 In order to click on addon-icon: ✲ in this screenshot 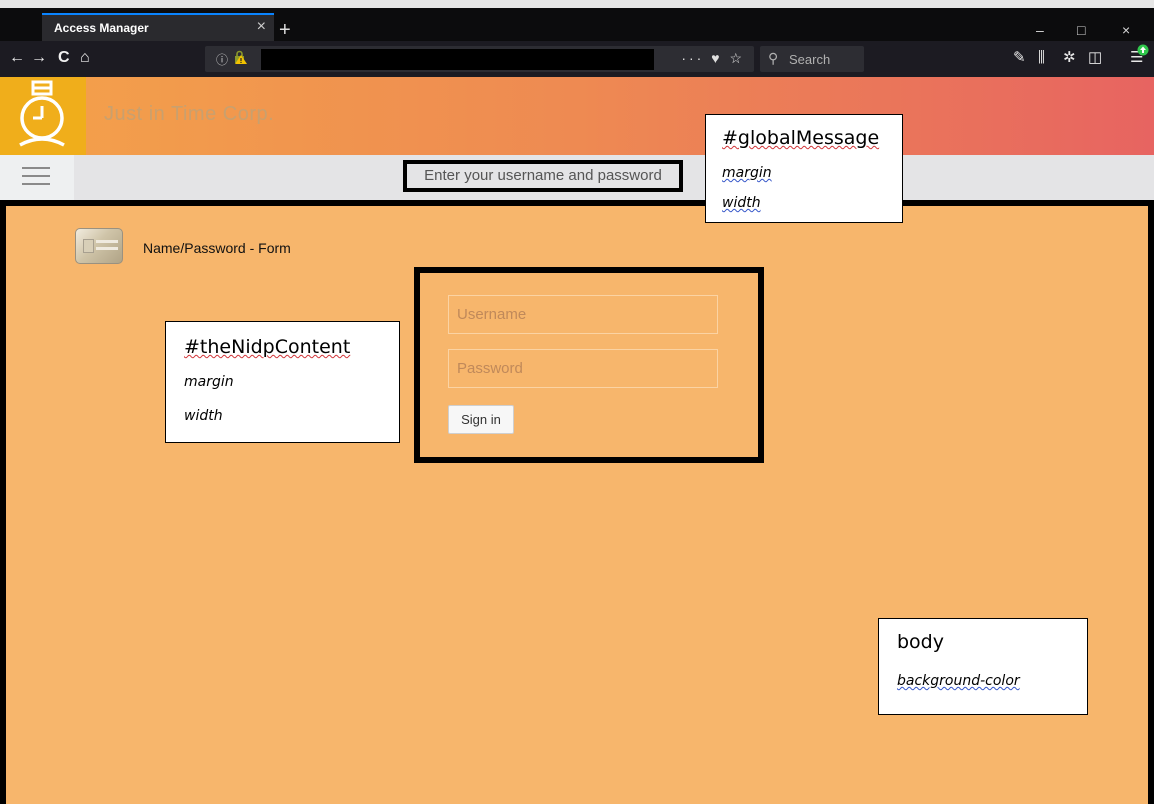, I will do `click(1069, 58)`.